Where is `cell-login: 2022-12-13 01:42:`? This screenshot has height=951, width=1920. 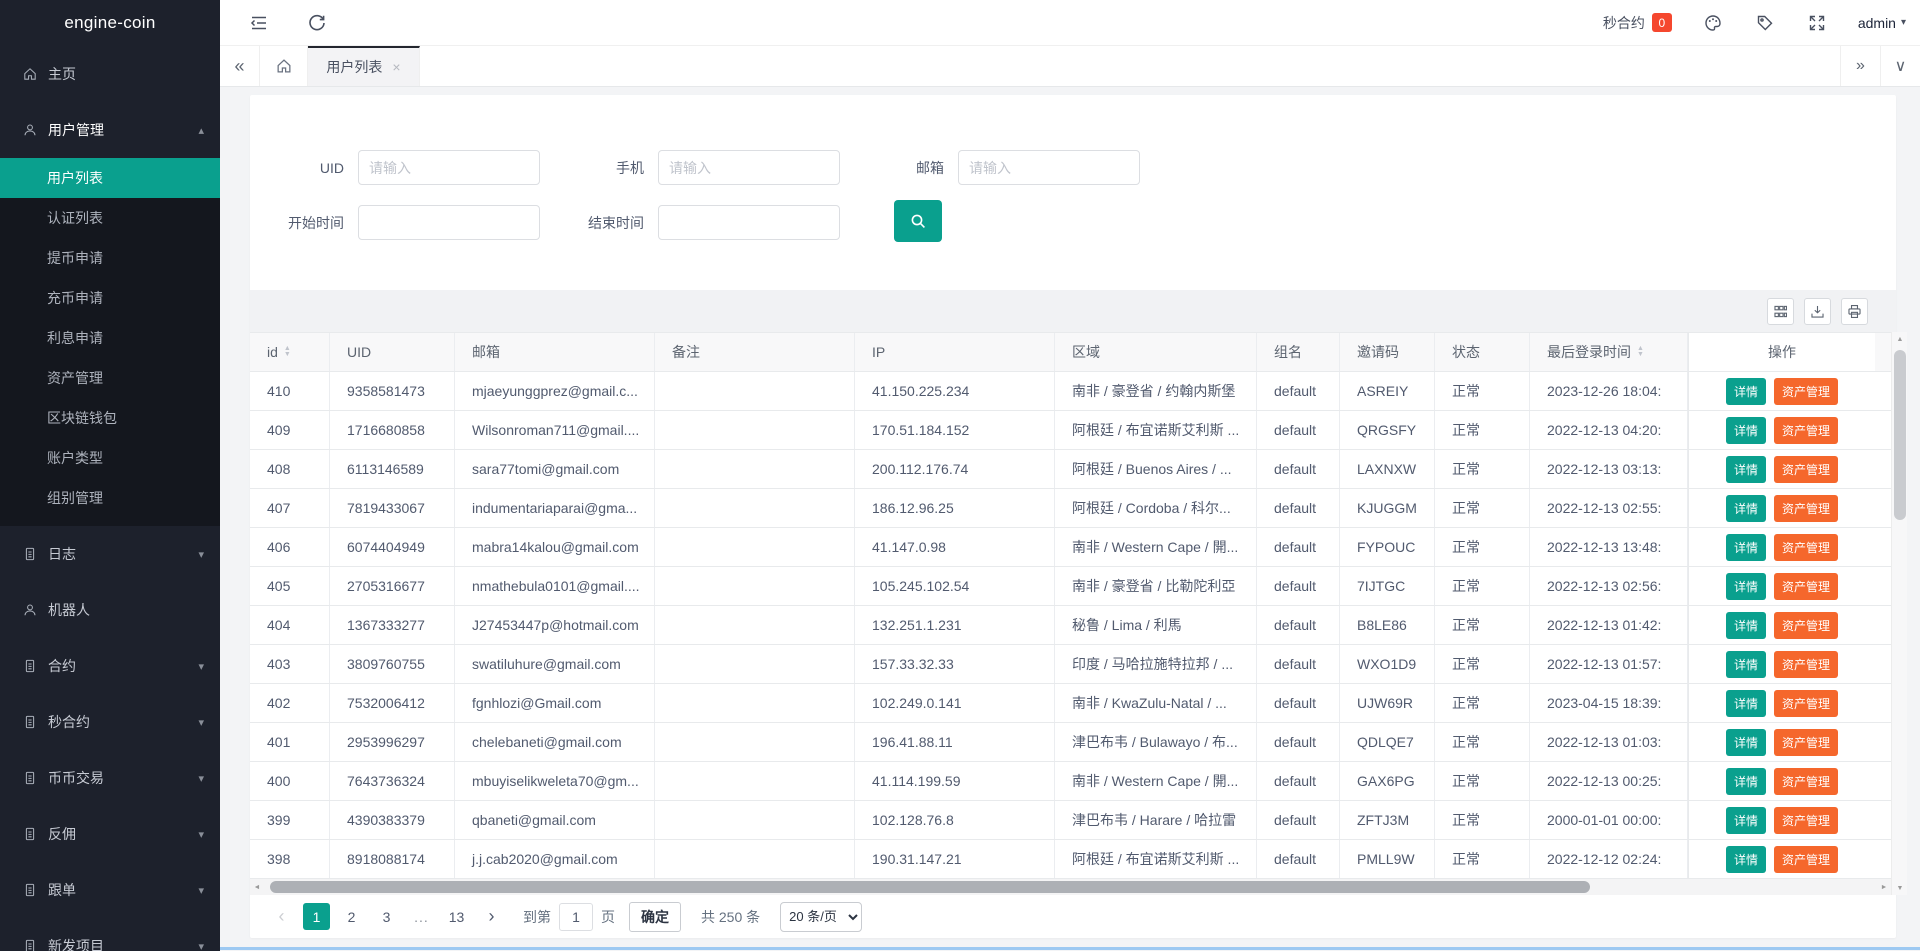 cell-login: 2022-12-13 01:42: is located at coordinates (1609, 625).